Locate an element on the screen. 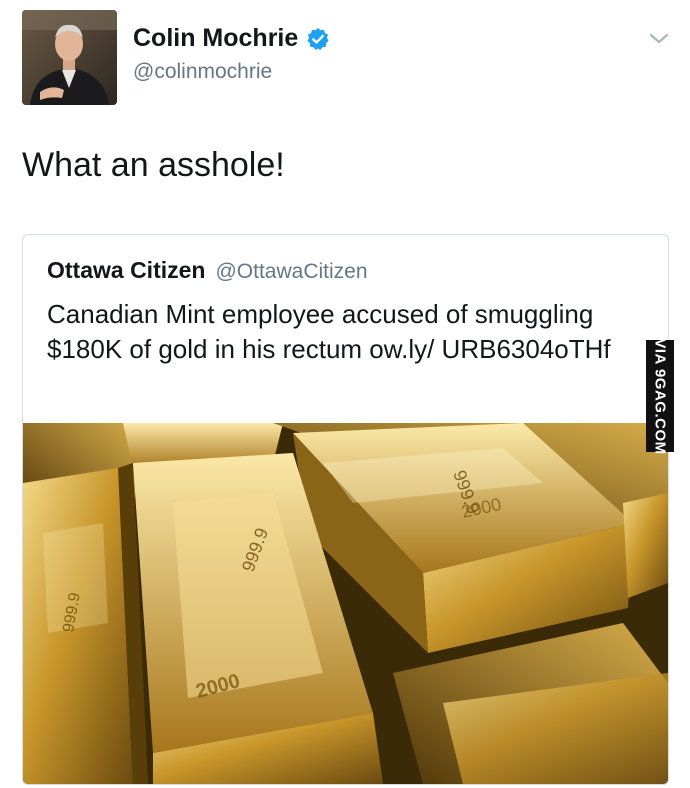  author-name-row: Colin Mochrie is located at coordinates (231, 38).